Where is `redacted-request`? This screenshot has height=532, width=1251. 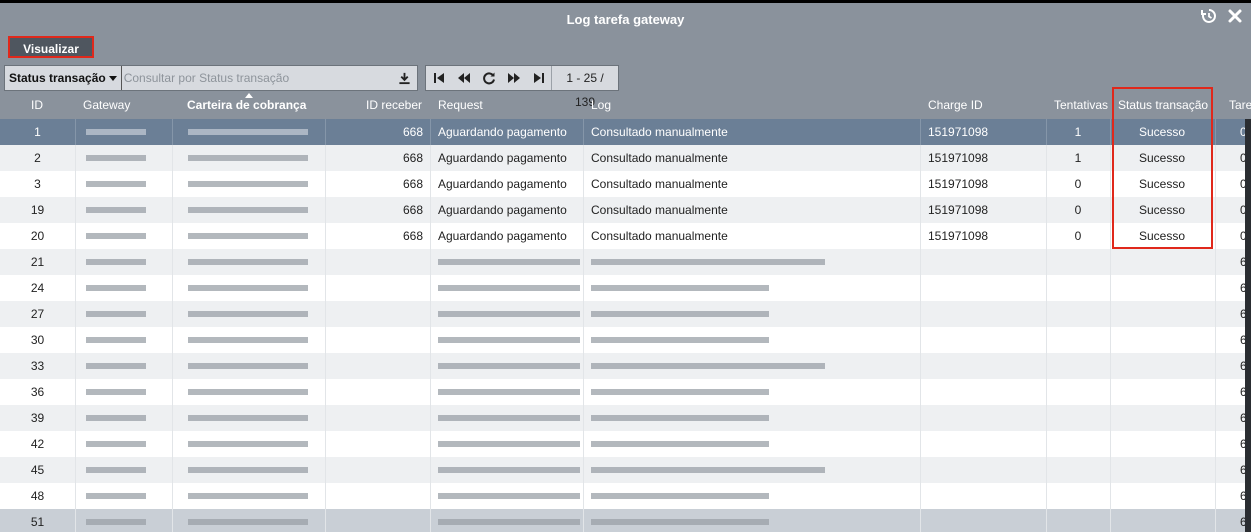 redacted-request is located at coordinates (509, 366).